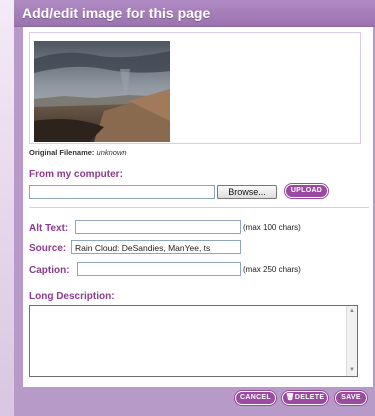 The image size is (375, 416). Describe the element at coordinates (48, 248) in the screenshot. I see `source-label: Source:` at that location.